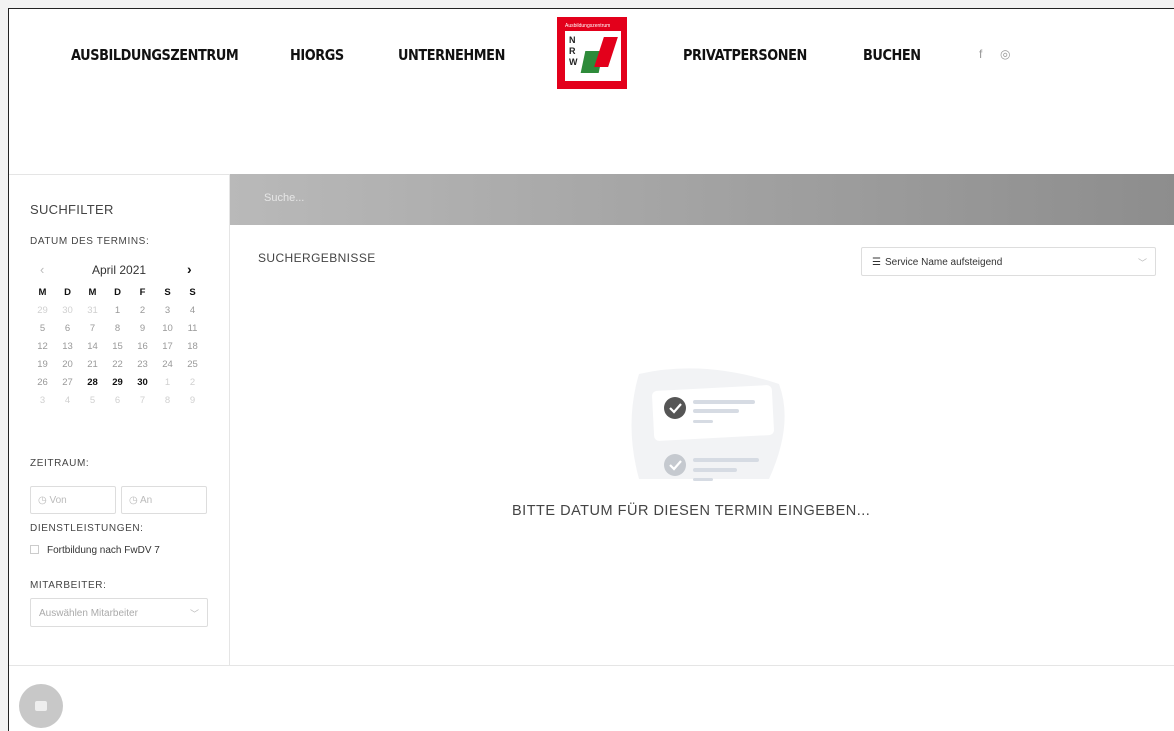  Describe the element at coordinates (103, 550) in the screenshot. I see `service-option-label: Fortbildung nach FwDV 7` at that location.